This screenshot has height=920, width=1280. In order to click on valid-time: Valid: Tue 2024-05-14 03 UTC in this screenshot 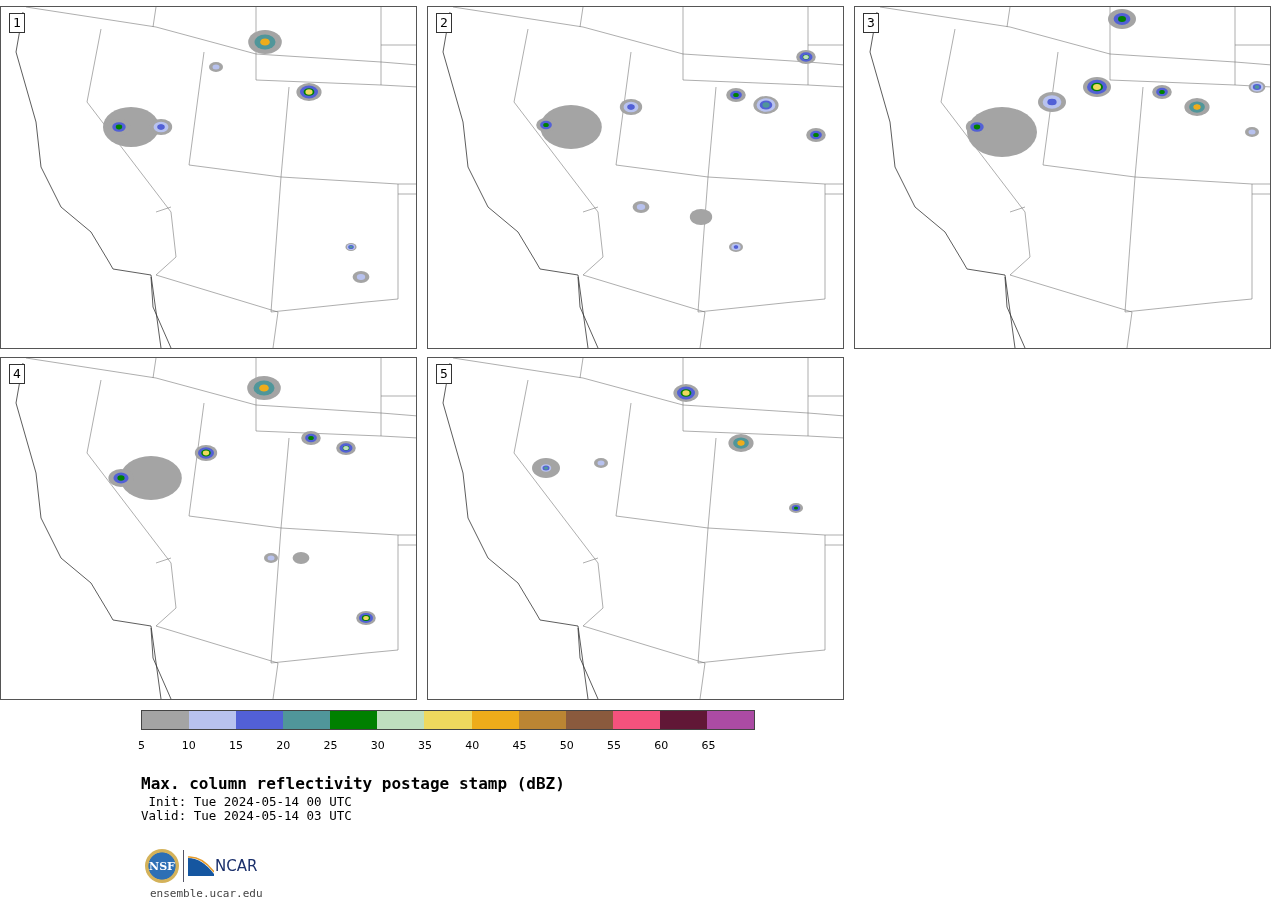, I will do `click(247, 816)`.